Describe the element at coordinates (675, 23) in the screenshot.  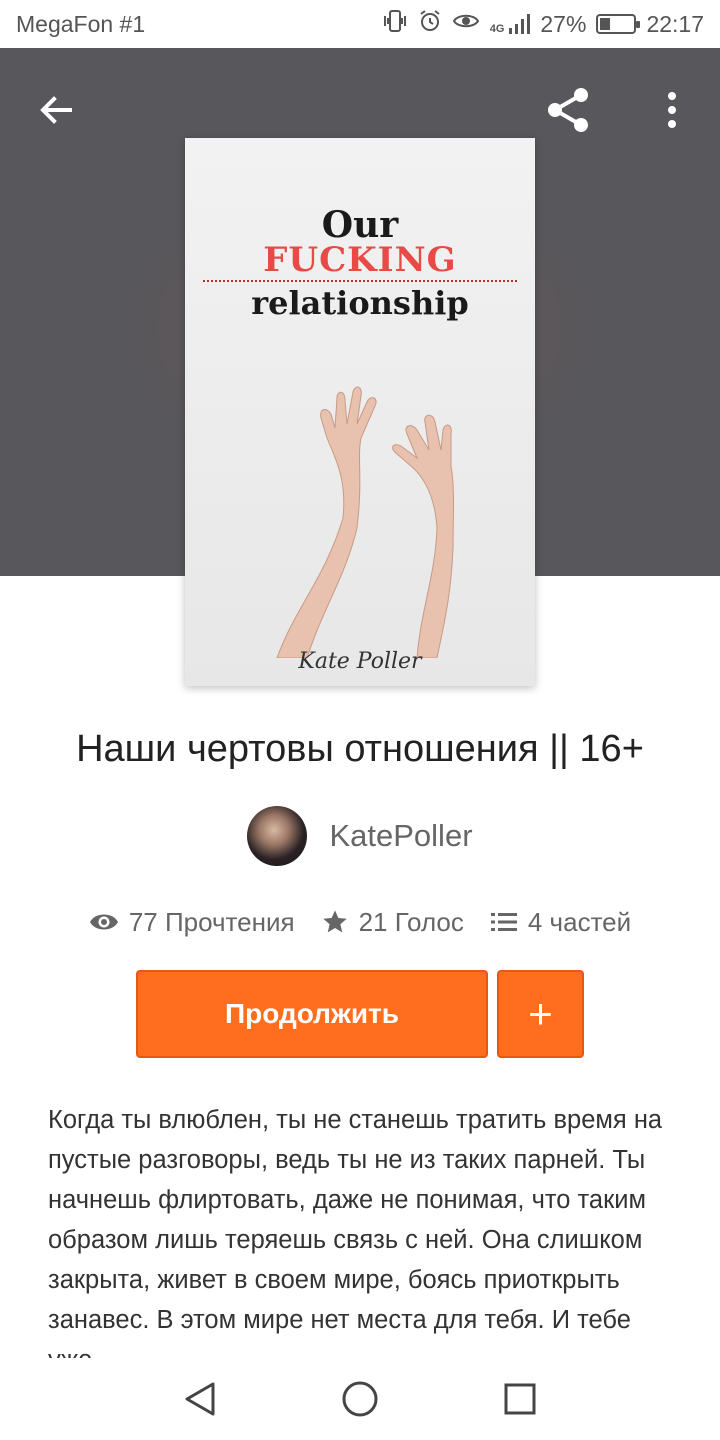
I see `clock: 22:17` at that location.